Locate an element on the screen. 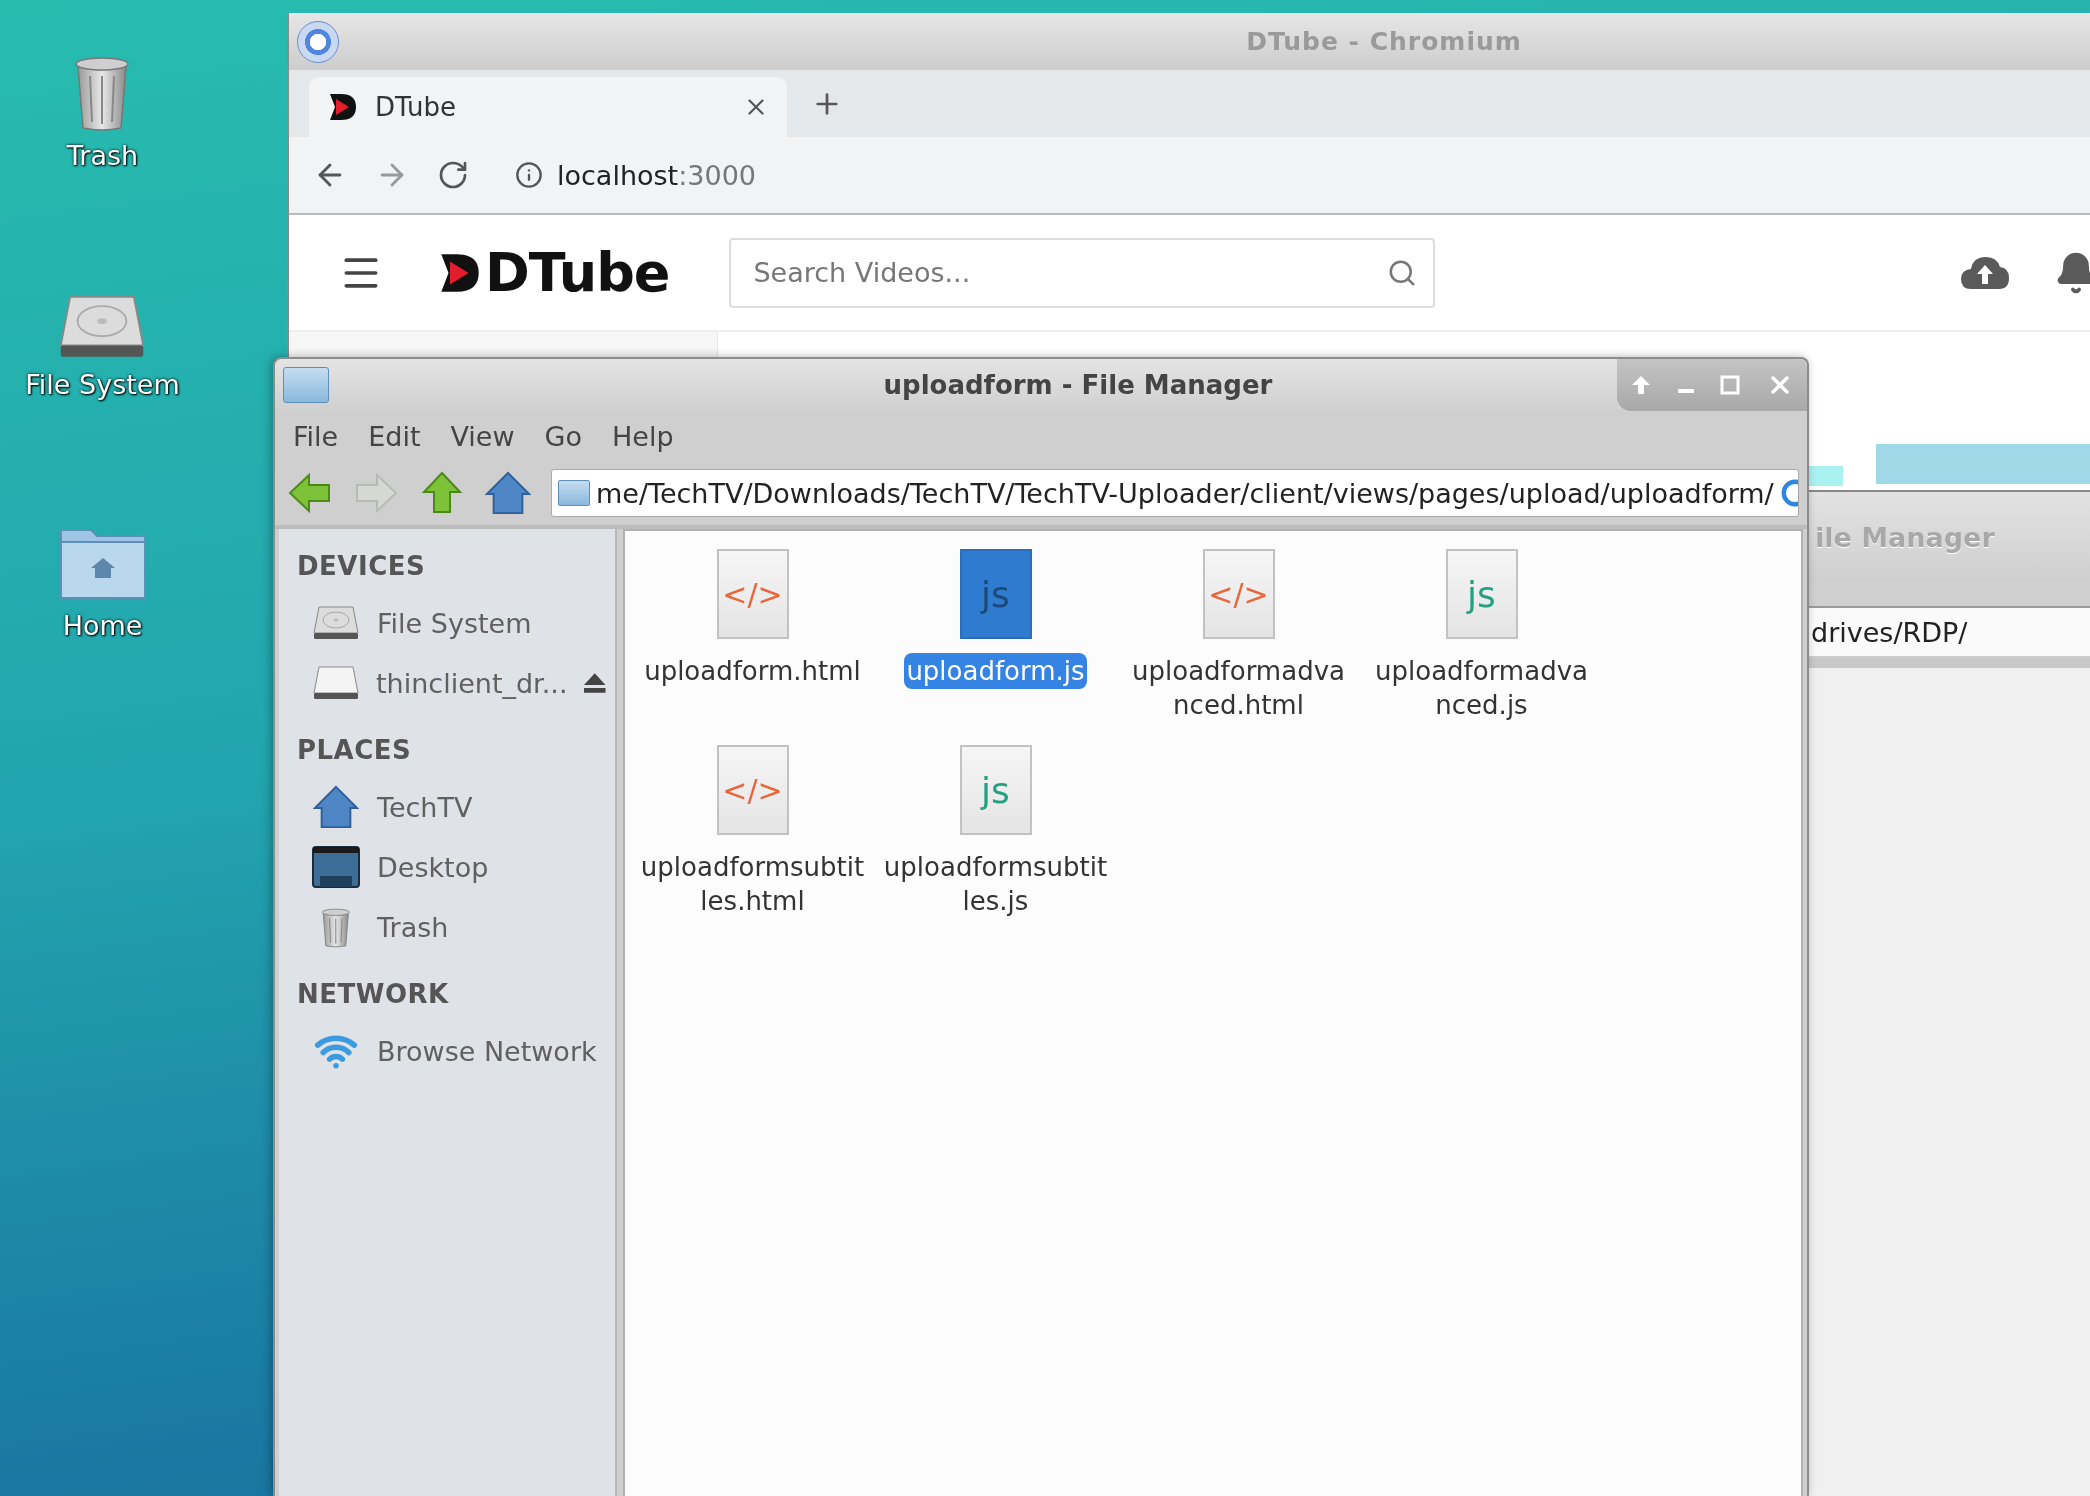 The height and width of the screenshot is (1496, 2090). menu-item: Edit is located at coordinates (394, 436).